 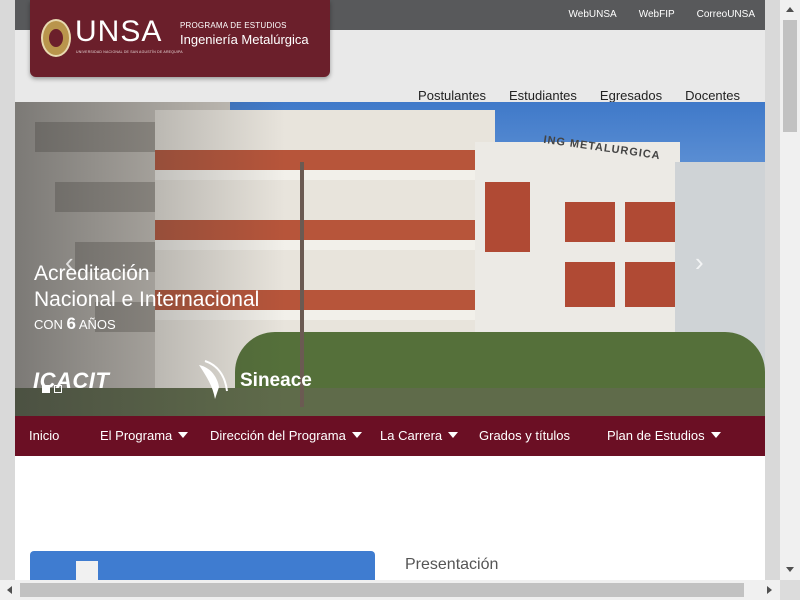 What do you see at coordinates (593, 14) in the screenshot?
I see `link-webunsa: WebUNSA` at bounding box center [593, 14].